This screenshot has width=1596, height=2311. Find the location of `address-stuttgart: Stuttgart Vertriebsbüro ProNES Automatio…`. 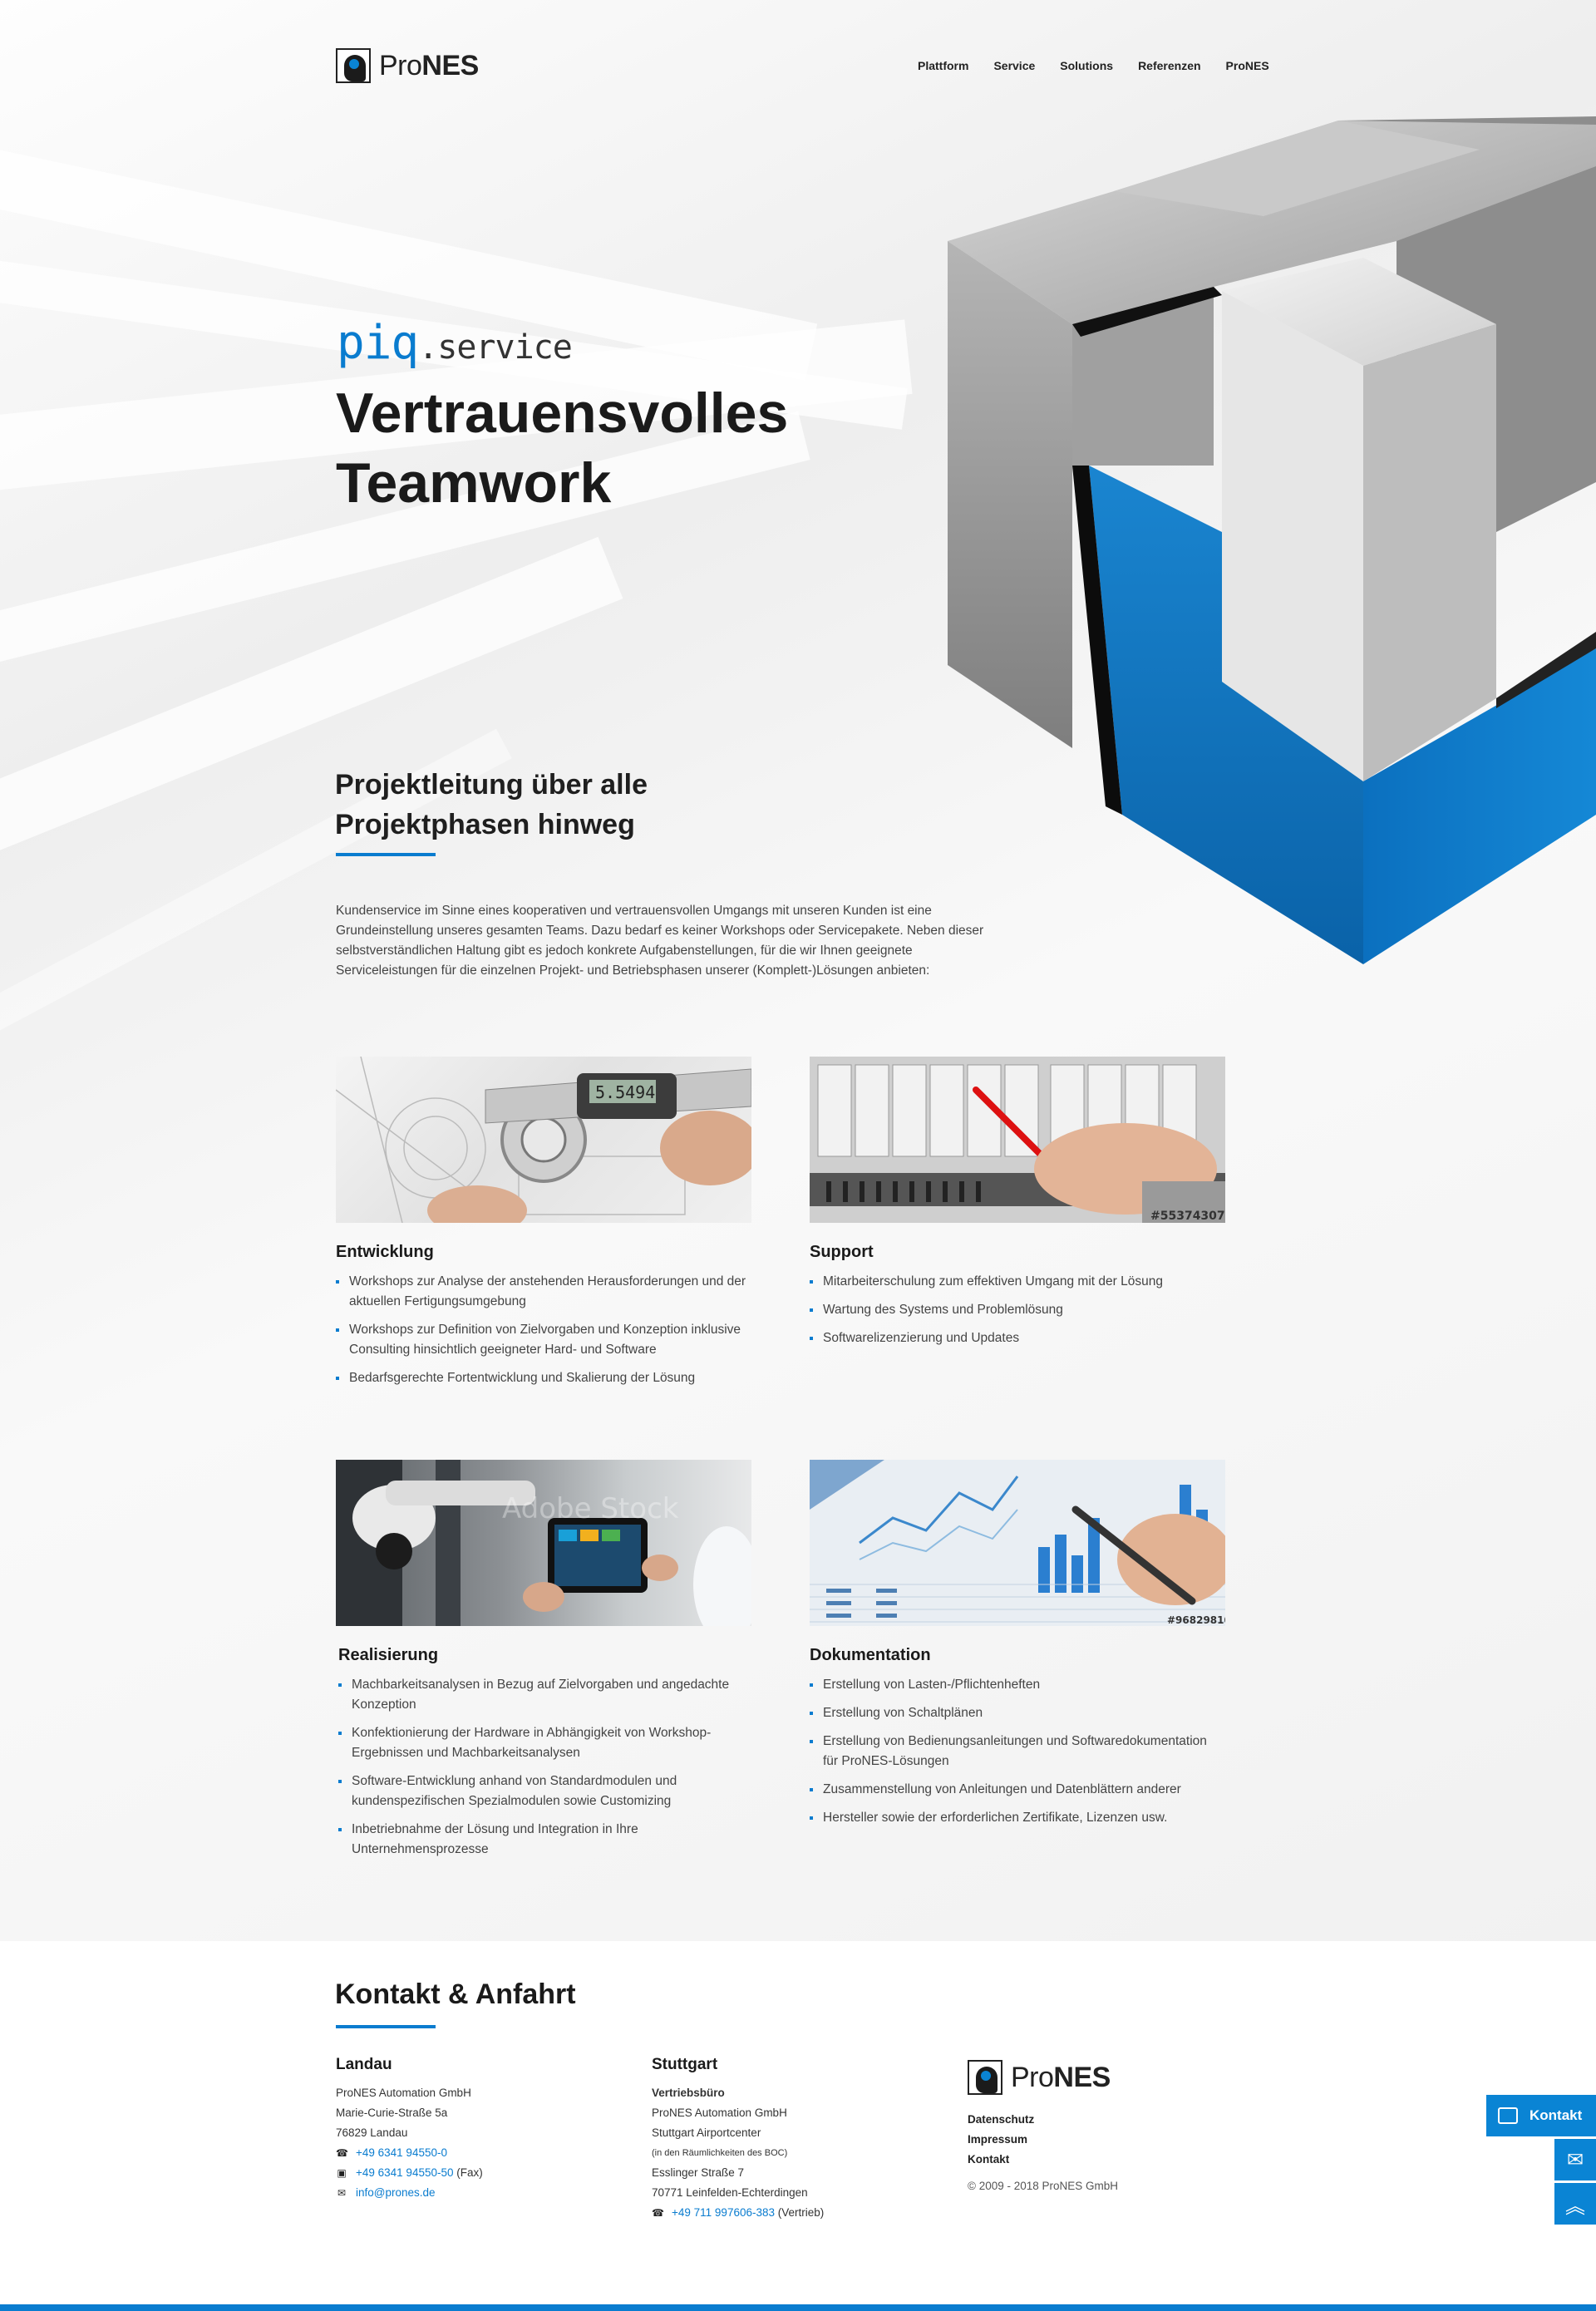

address-stuttgart: Stuttgart Vertriebsbüro ProNES Automatio… is located at coordinates (738, 2139).